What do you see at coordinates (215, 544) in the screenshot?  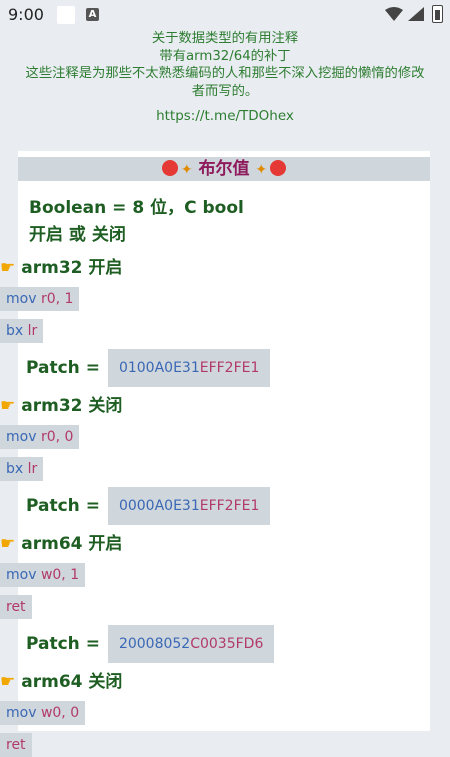 I see `section-heading: ☛ arm64 开启` at bounding box center [215, 544].